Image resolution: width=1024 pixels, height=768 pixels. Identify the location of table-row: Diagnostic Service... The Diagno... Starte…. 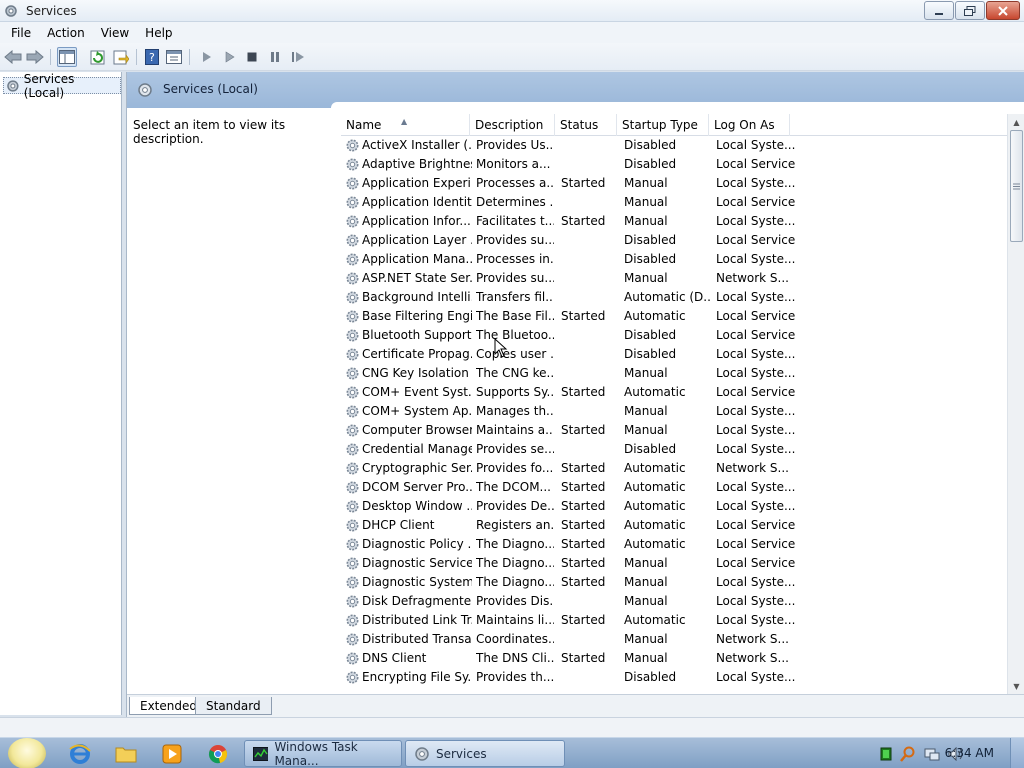
(675, 563).